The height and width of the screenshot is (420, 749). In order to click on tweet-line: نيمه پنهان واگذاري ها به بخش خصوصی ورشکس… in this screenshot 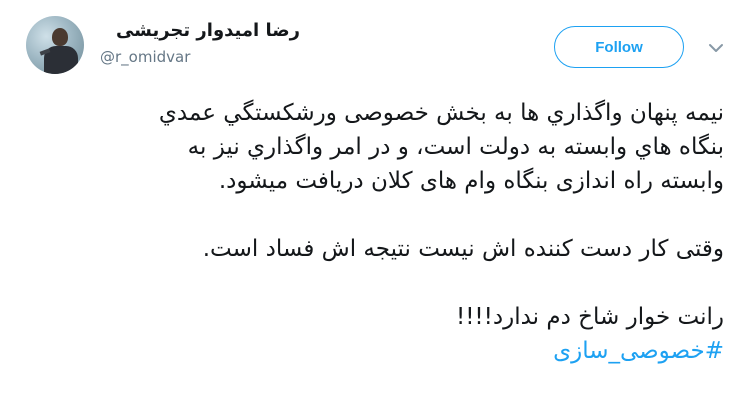, I will do `click(441, 113)`.